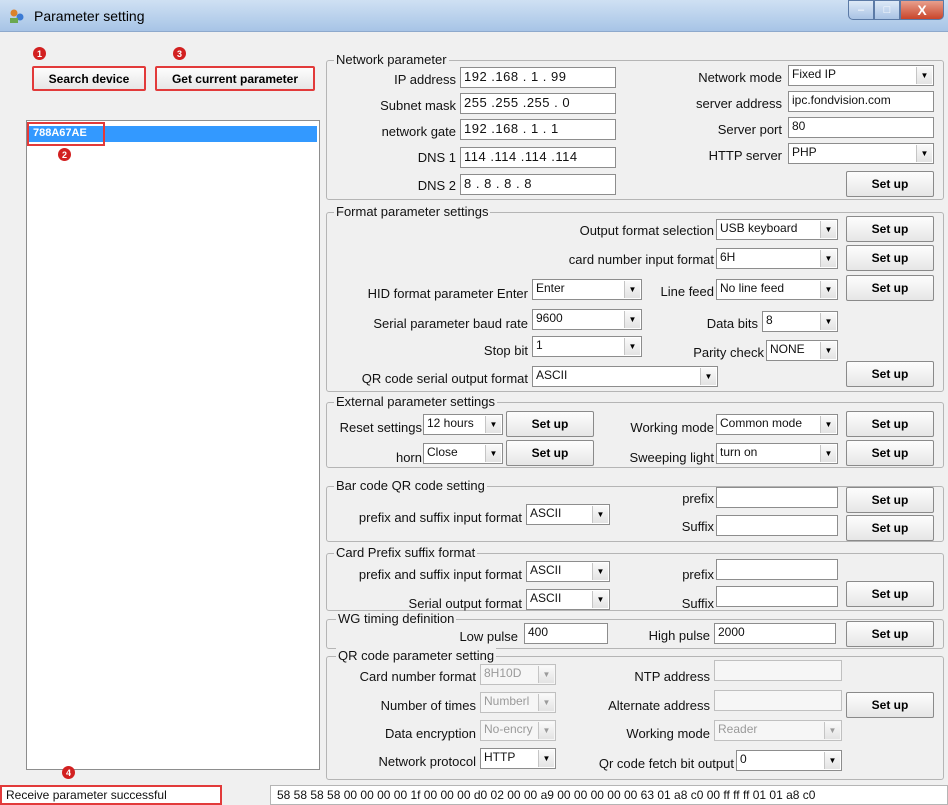 The image size is (948, 805). I want to click on card-number-format-label: Card number format, so click(417, 676).